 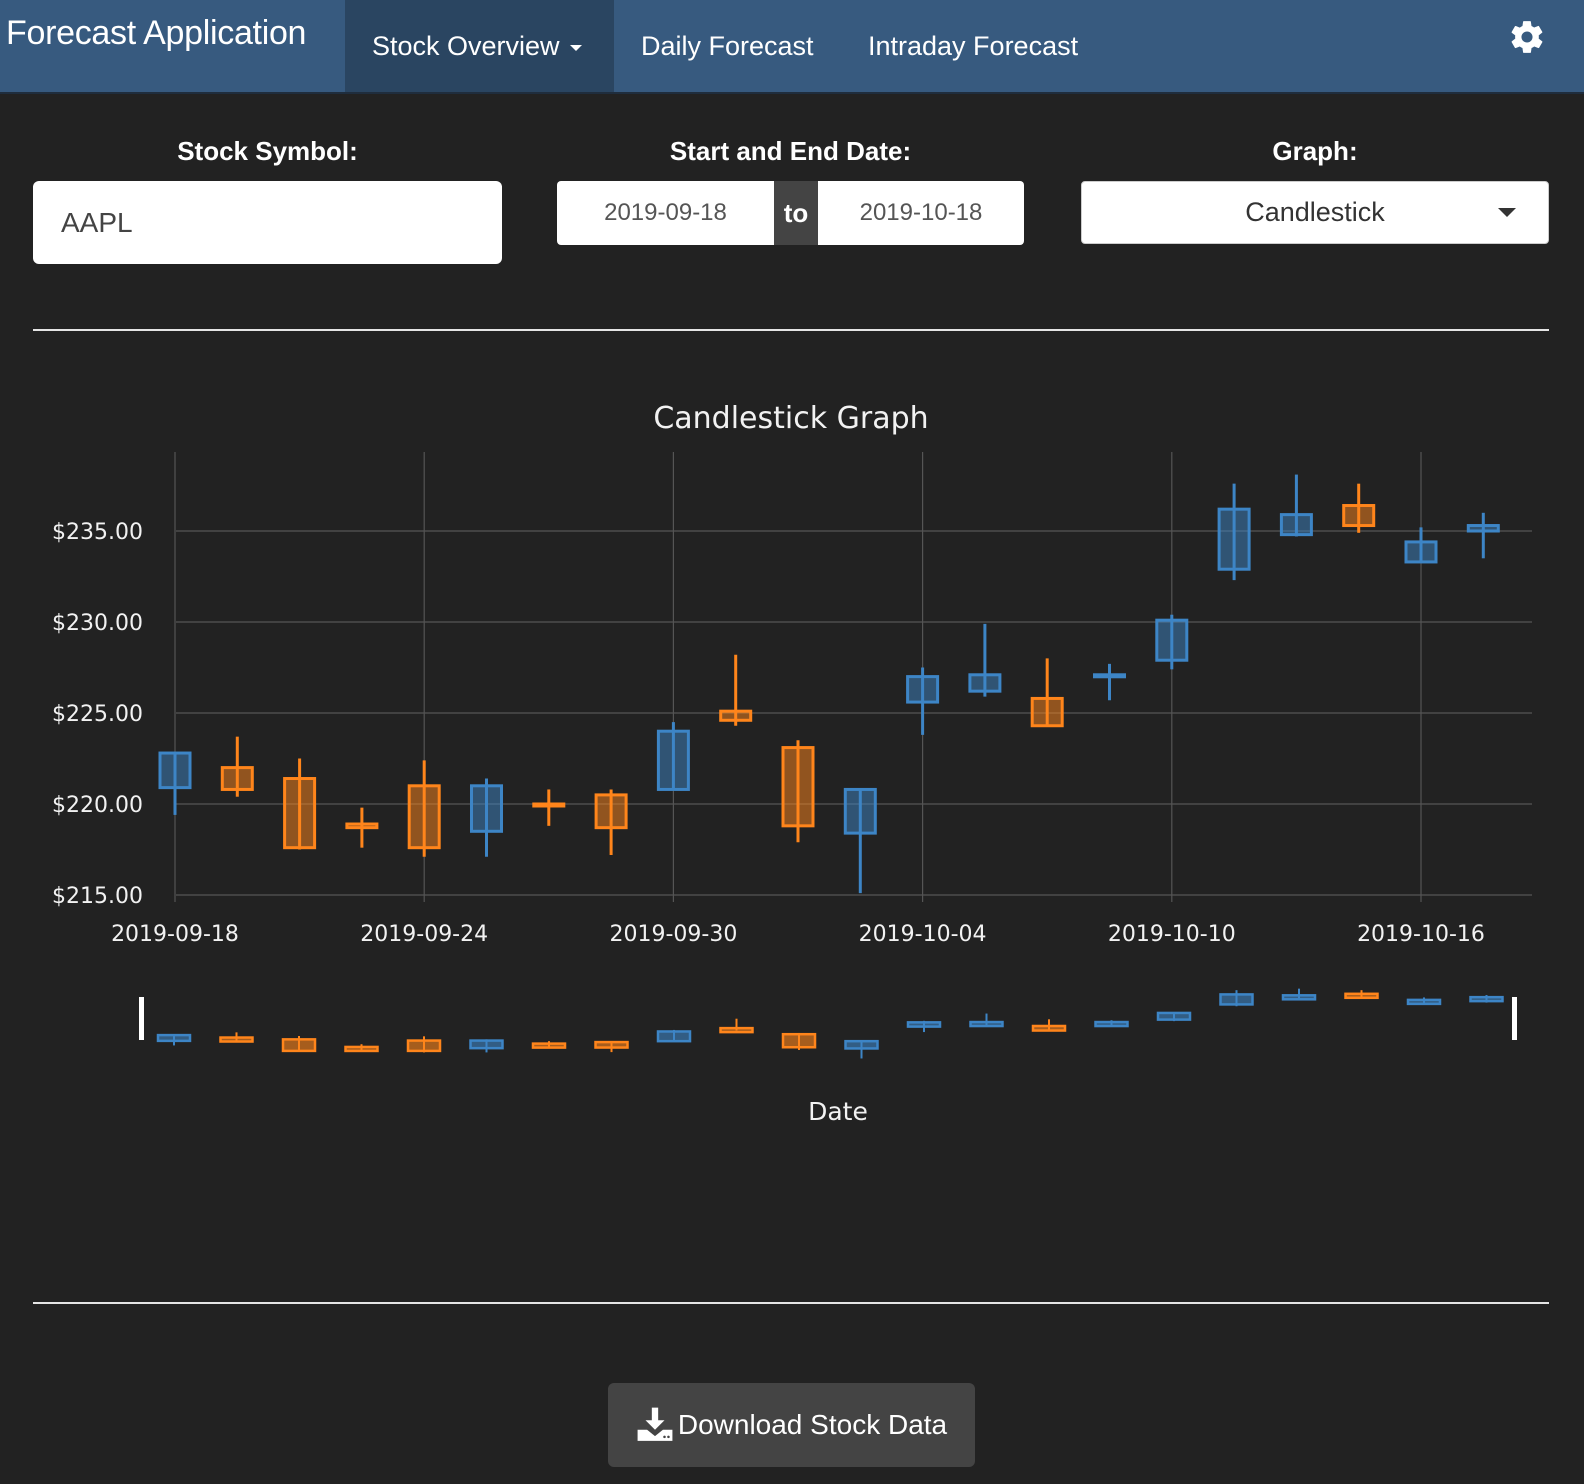 I want to click on x-tick-label: 2019-10-04, so click(x=923, y=934).